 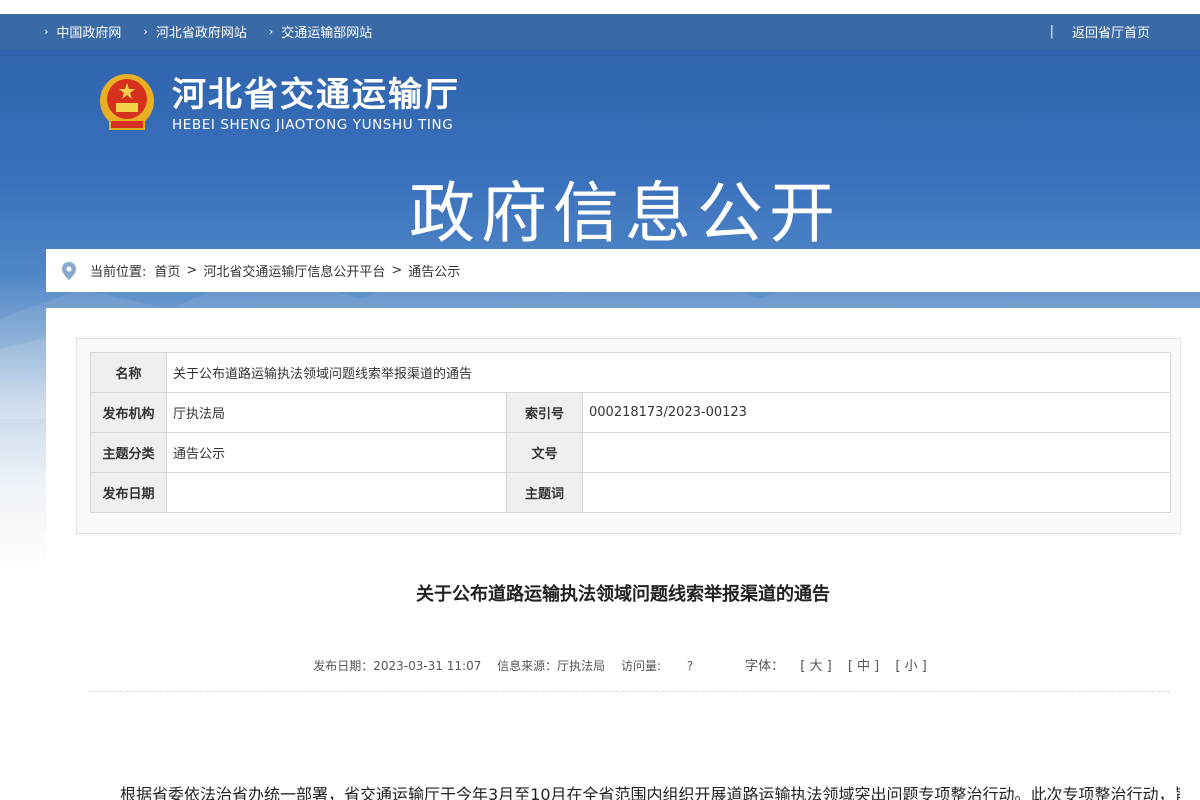 I want to click on breadcrumb-platform: 河北省交通运输厅信息公开平台, so click(x=294, y=270).